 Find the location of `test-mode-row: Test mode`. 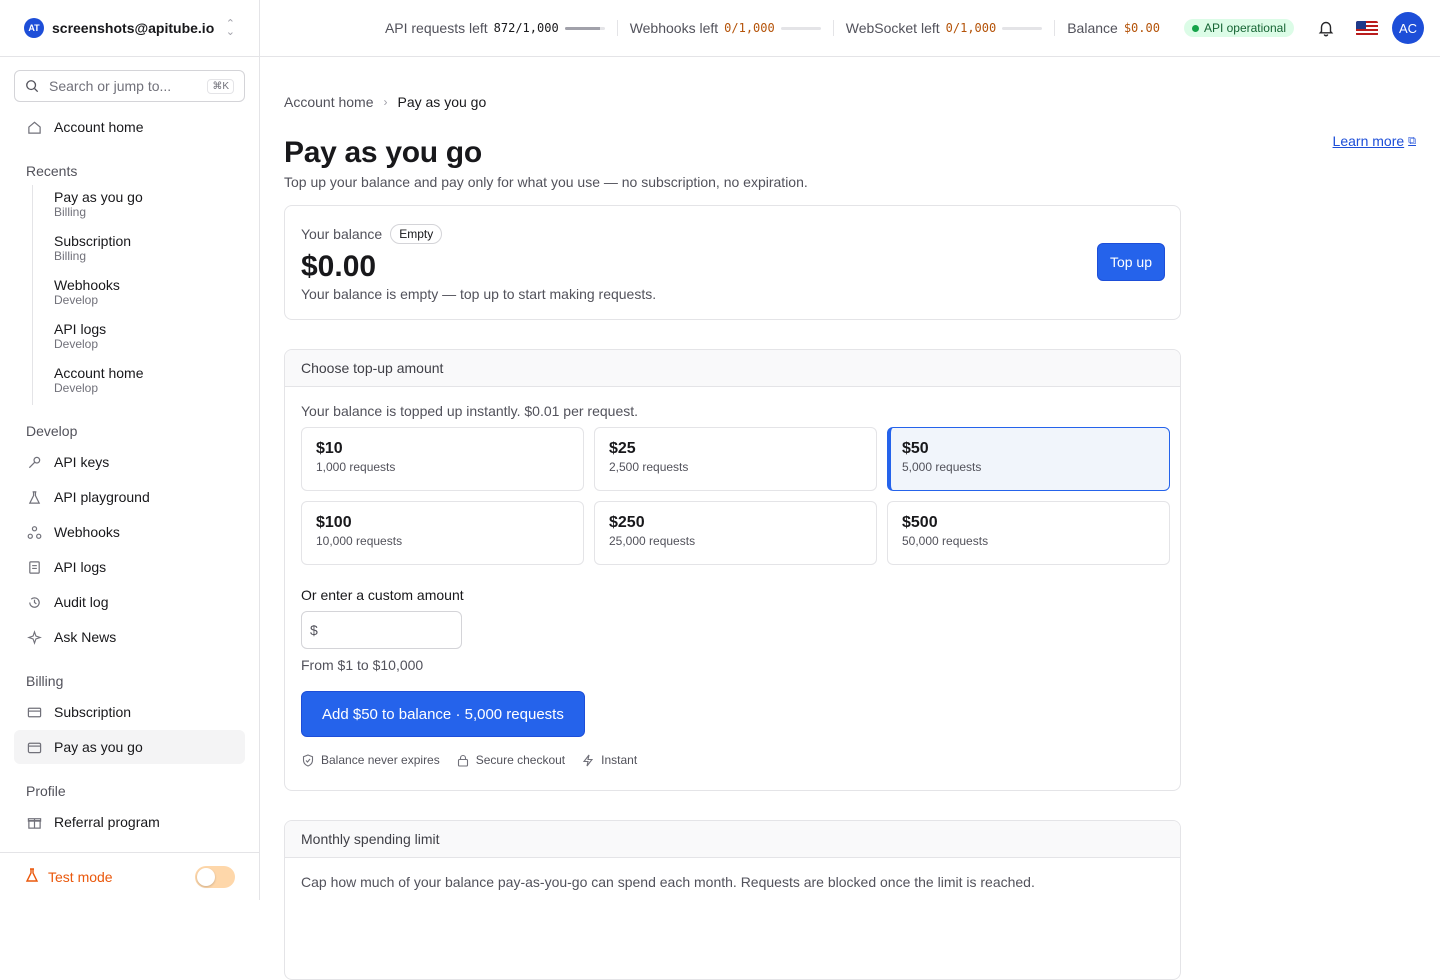

test-mode-row: Test mode is located at coordinates (129, 876).